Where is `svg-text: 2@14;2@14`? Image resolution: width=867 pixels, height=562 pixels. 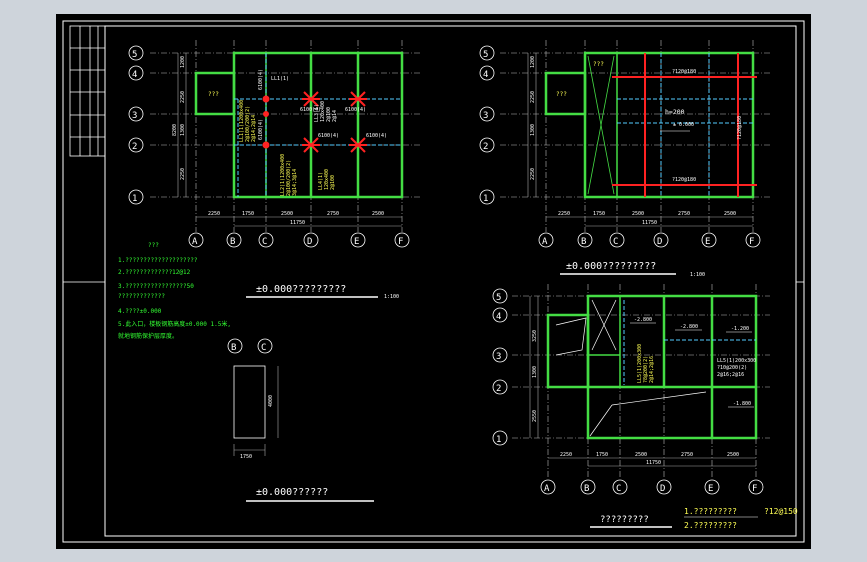 svg-text: 2@14;2@14 is located at coordinates (254, 128).